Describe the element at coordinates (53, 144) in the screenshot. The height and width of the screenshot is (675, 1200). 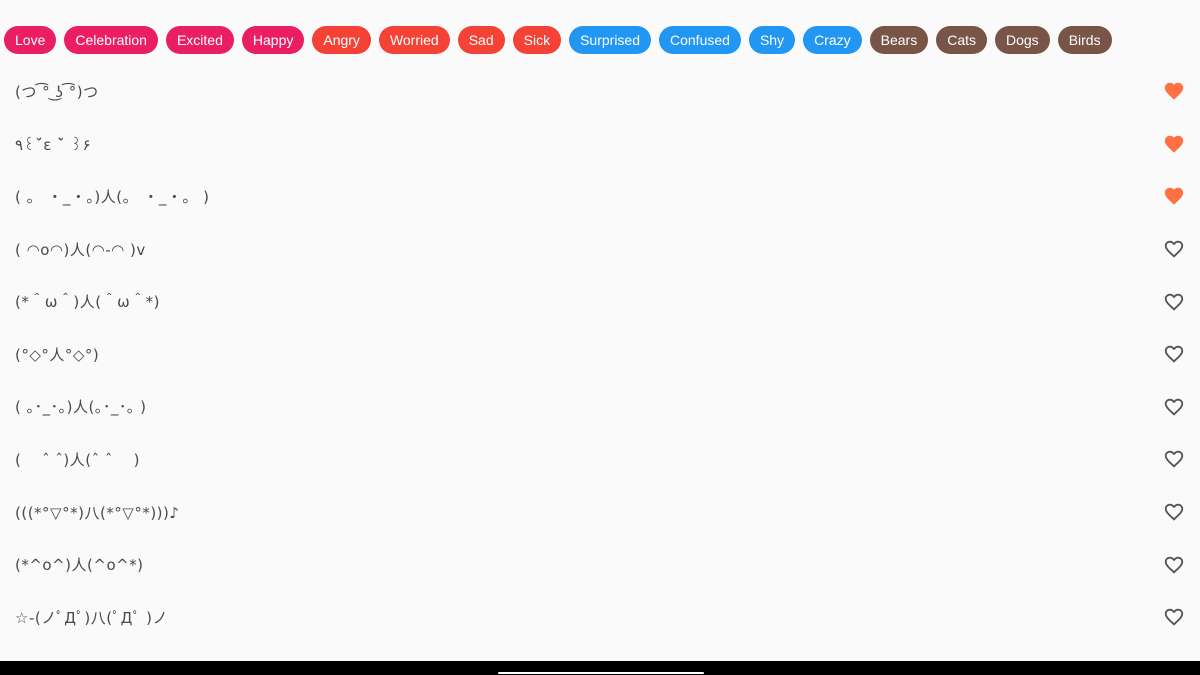
I see `emoticon-text: ٩꒰ˊ̆ε ˋ̆ ꒱۶` at that location.